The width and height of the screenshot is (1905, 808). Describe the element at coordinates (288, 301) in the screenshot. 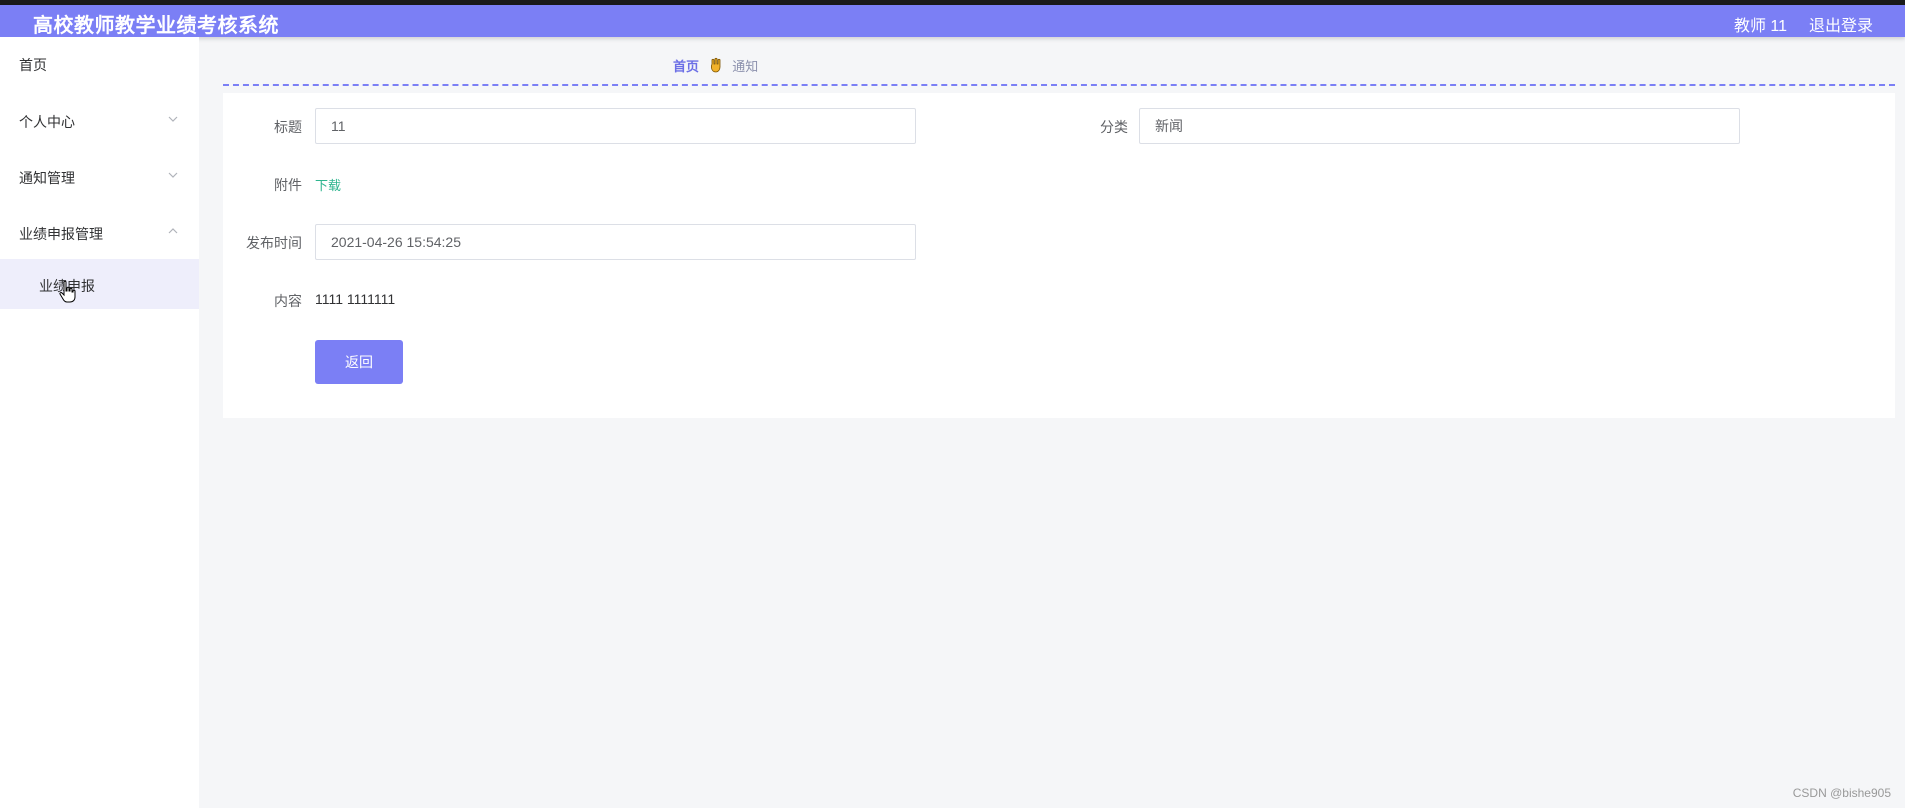

I see `content-label: 内容` at that location.